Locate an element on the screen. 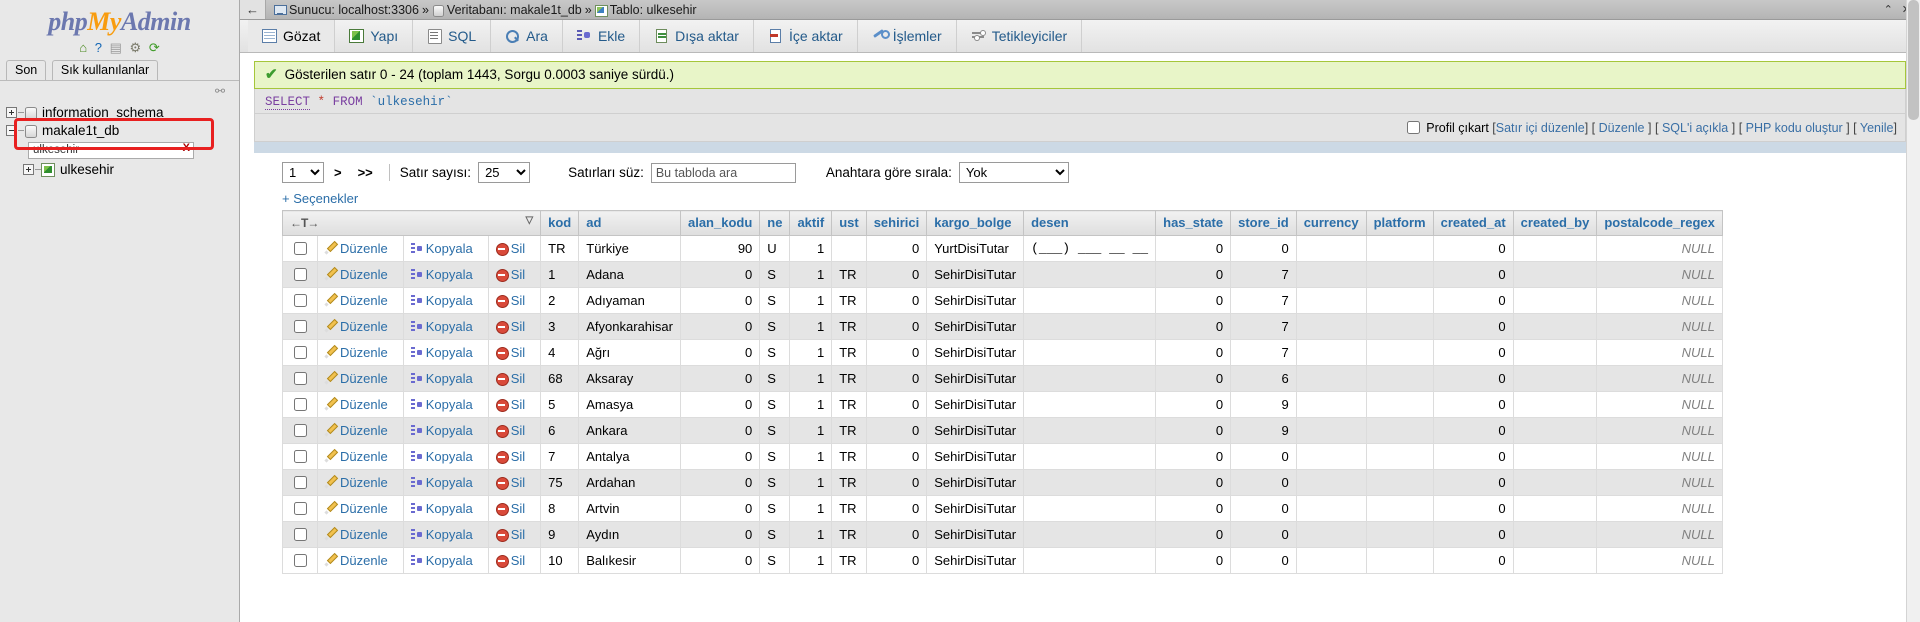 The height and width of the screenshot is (622, 1920). link-refresh: Yenile is located at coordinates (1877, 128).